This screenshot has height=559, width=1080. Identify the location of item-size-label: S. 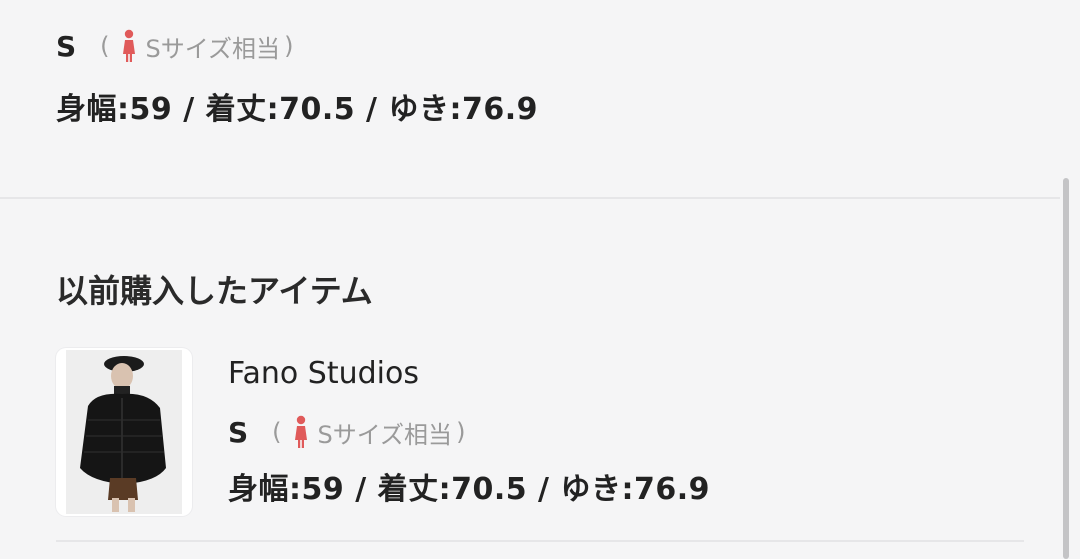
(238, 432).